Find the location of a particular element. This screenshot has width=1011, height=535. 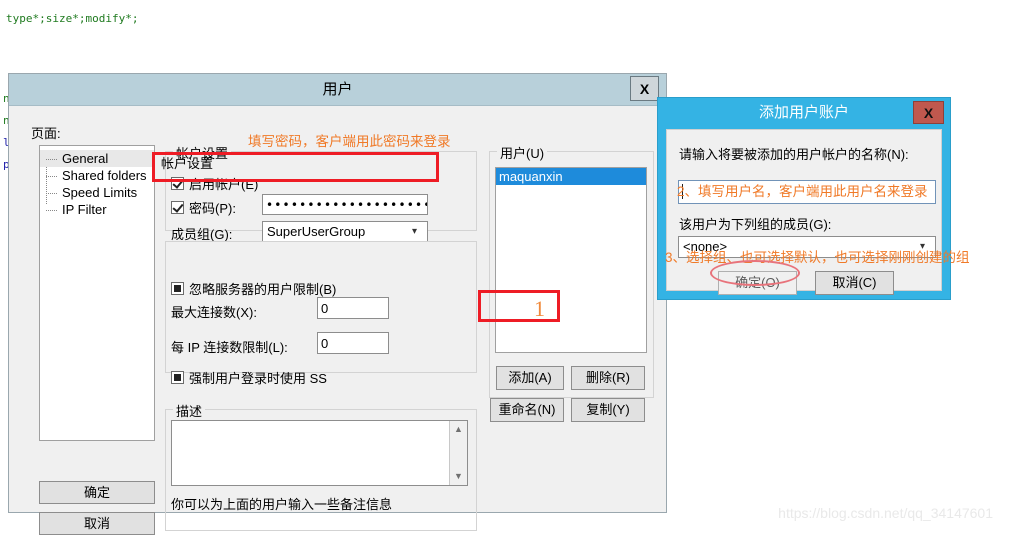

member-group-select: SuperUserGroup ▾ is located at coordinates (345, 231).